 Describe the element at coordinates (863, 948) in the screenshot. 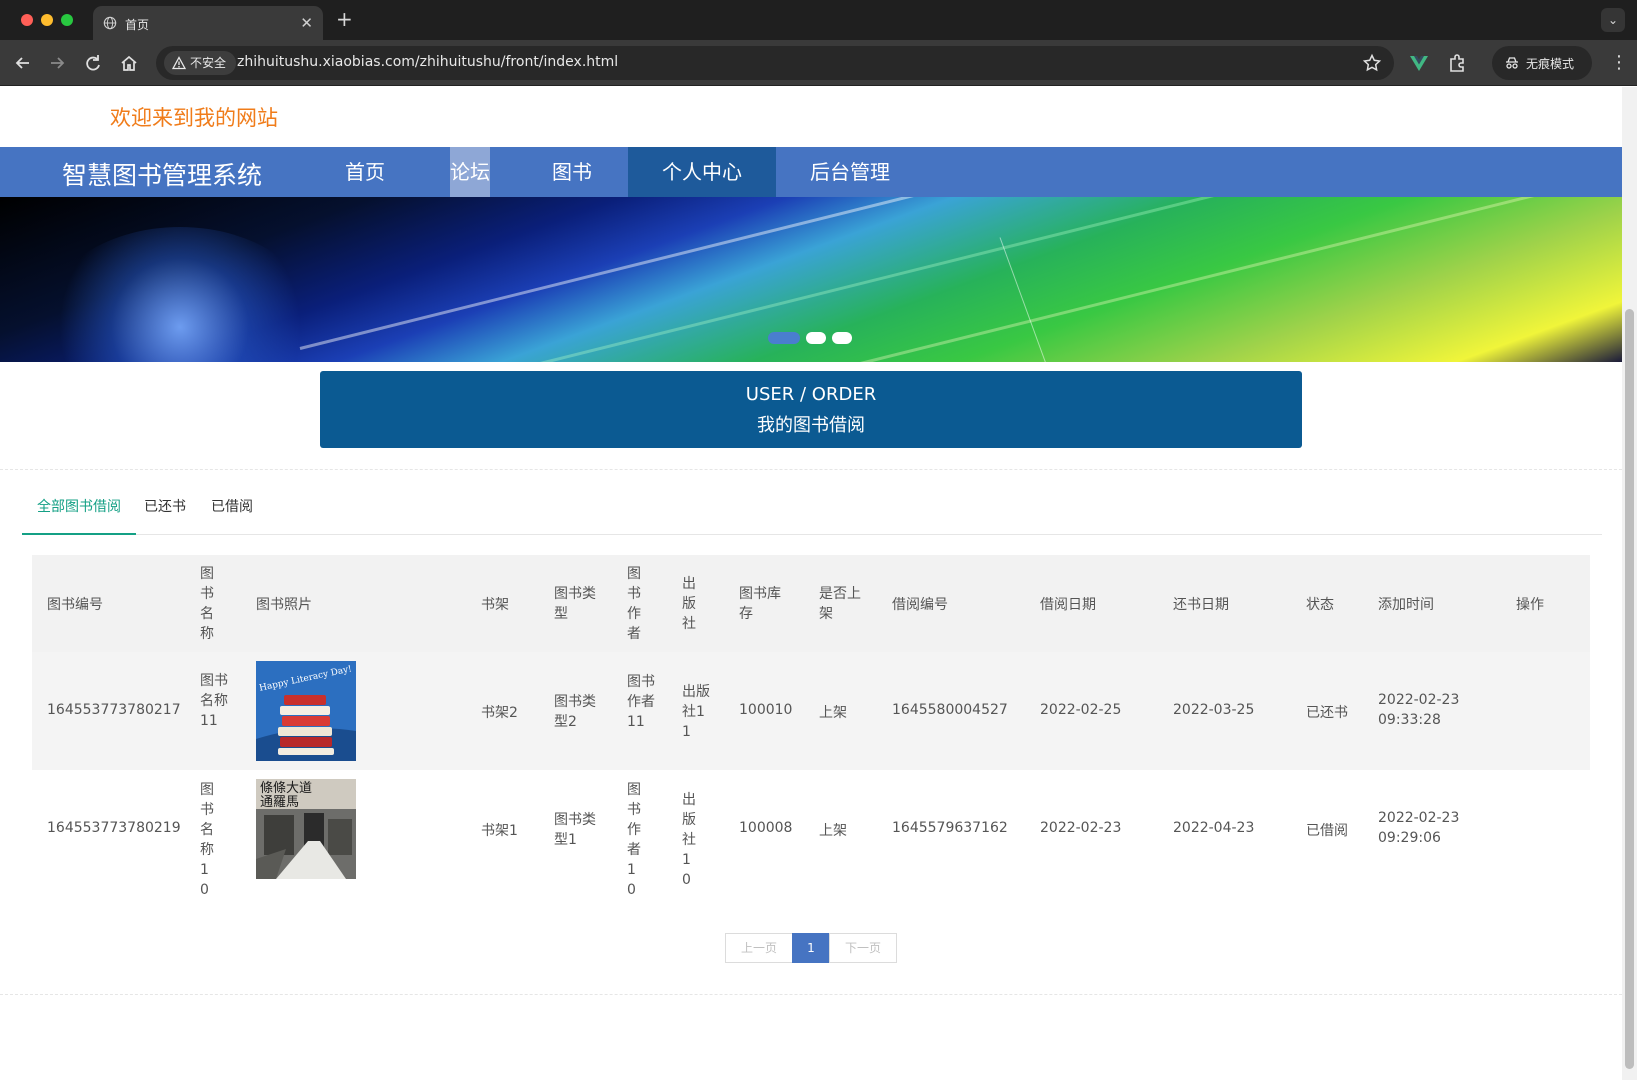

I see `next-page-button: 下一页` at that location.